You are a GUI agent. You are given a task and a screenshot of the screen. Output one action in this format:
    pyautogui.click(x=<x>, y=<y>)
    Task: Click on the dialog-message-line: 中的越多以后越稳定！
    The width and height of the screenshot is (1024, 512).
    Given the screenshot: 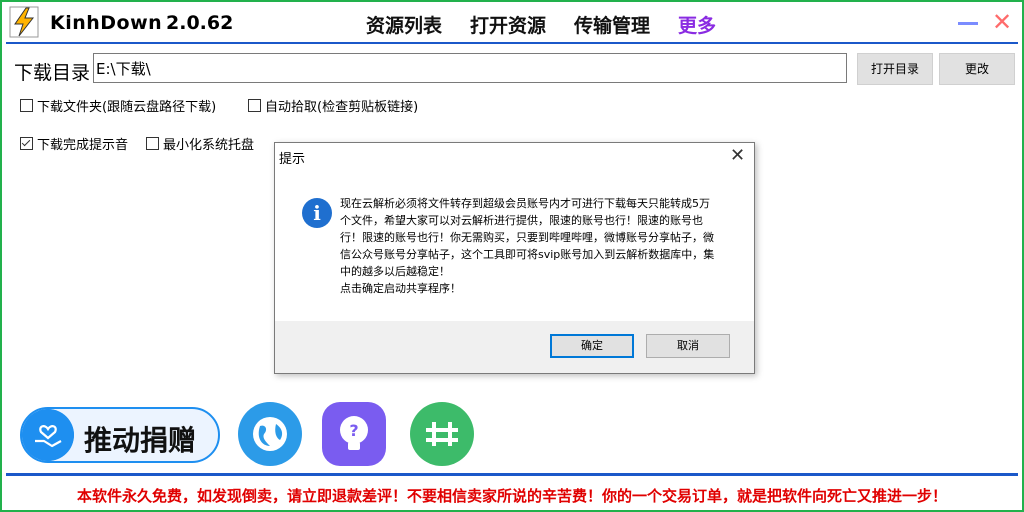 What is the action you would take?
    pyautogui.click(x=395, y=271)
    